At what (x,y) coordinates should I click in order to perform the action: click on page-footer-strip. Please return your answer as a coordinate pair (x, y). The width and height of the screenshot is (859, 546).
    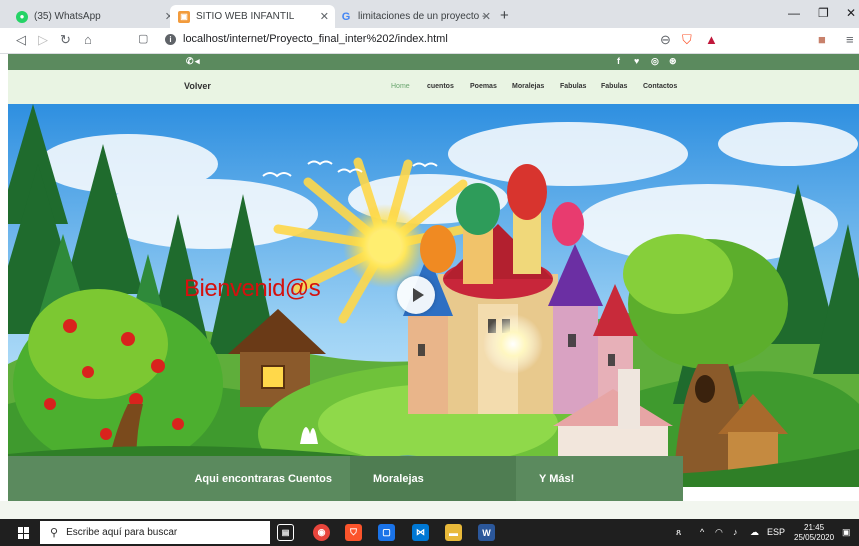
    Looking at the image, I should click on (429, 510).